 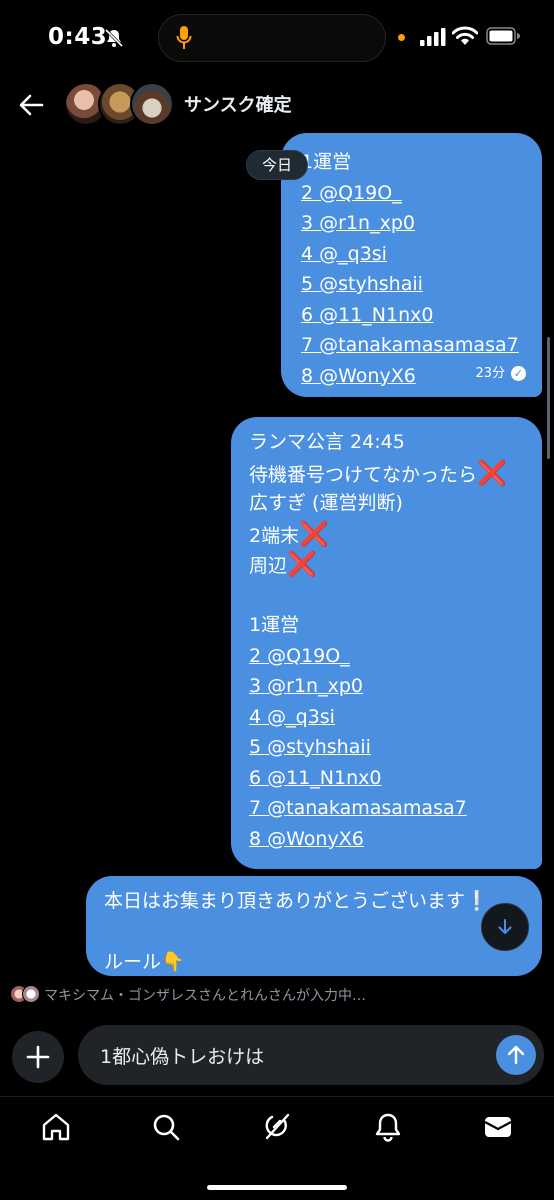 I want to click on bell-off-icon, so click(x=114, y=38).